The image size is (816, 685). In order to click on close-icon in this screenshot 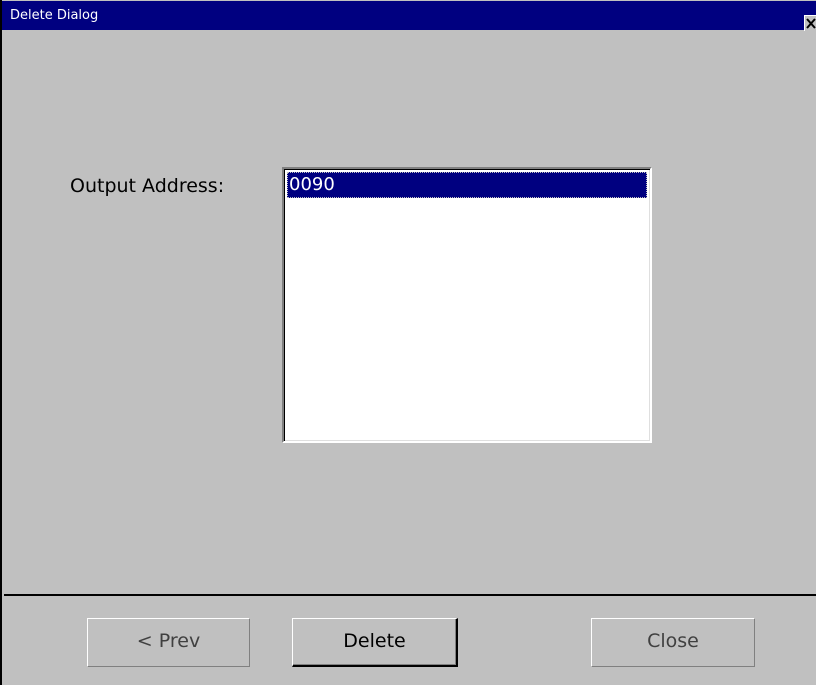, I will do `click(811, 23)`.